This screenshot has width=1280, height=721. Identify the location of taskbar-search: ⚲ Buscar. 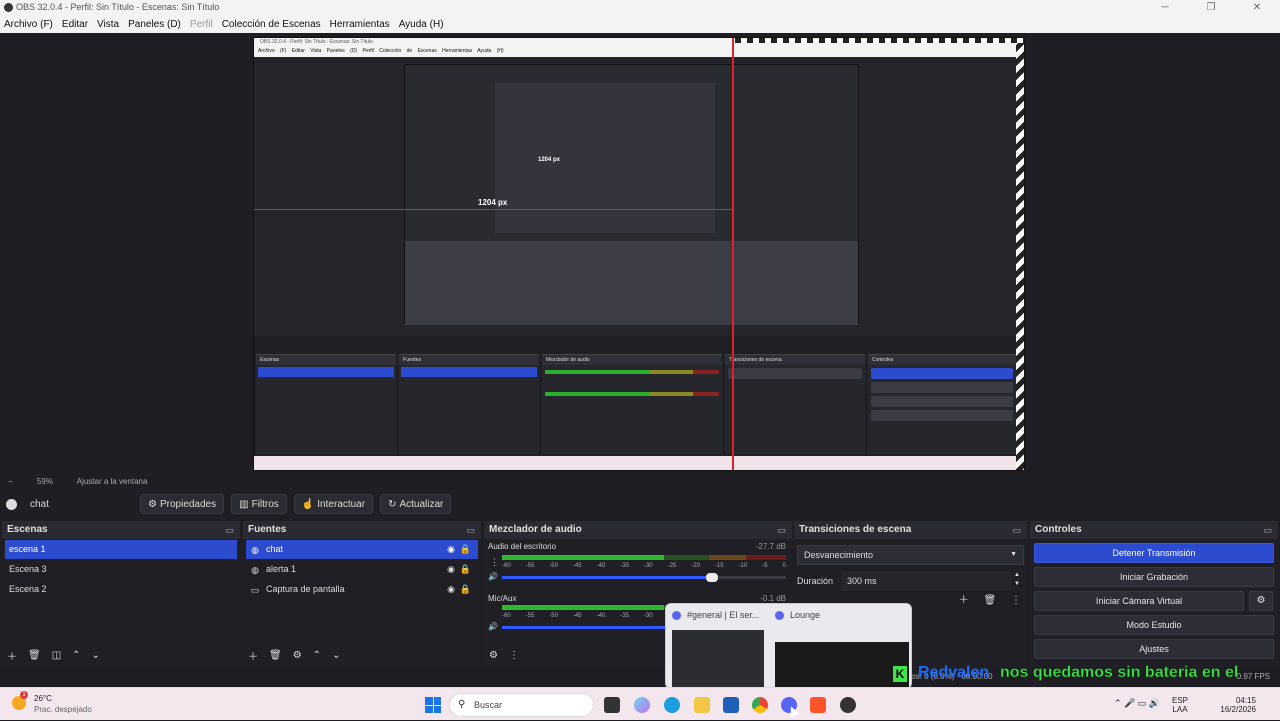
(521, 705).